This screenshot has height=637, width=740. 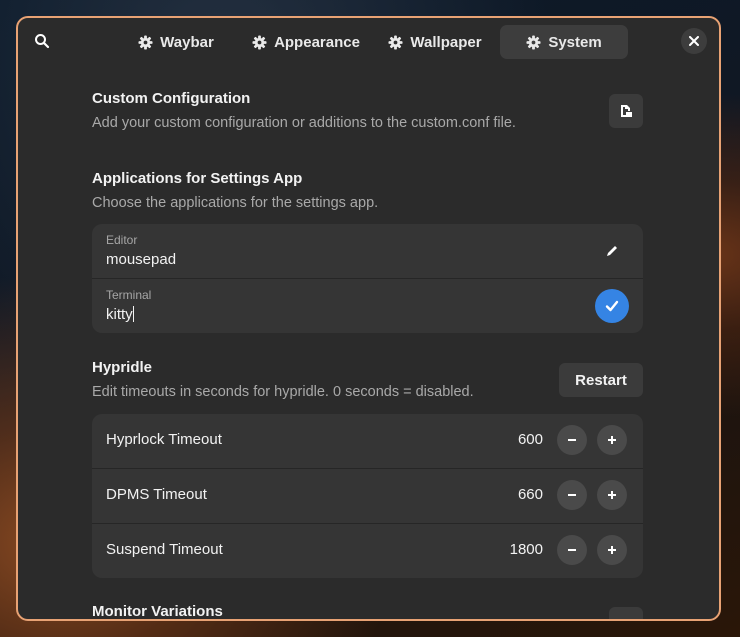 I want to click on custom-config-title: Custom Configuration, so click(x=171, y=98).